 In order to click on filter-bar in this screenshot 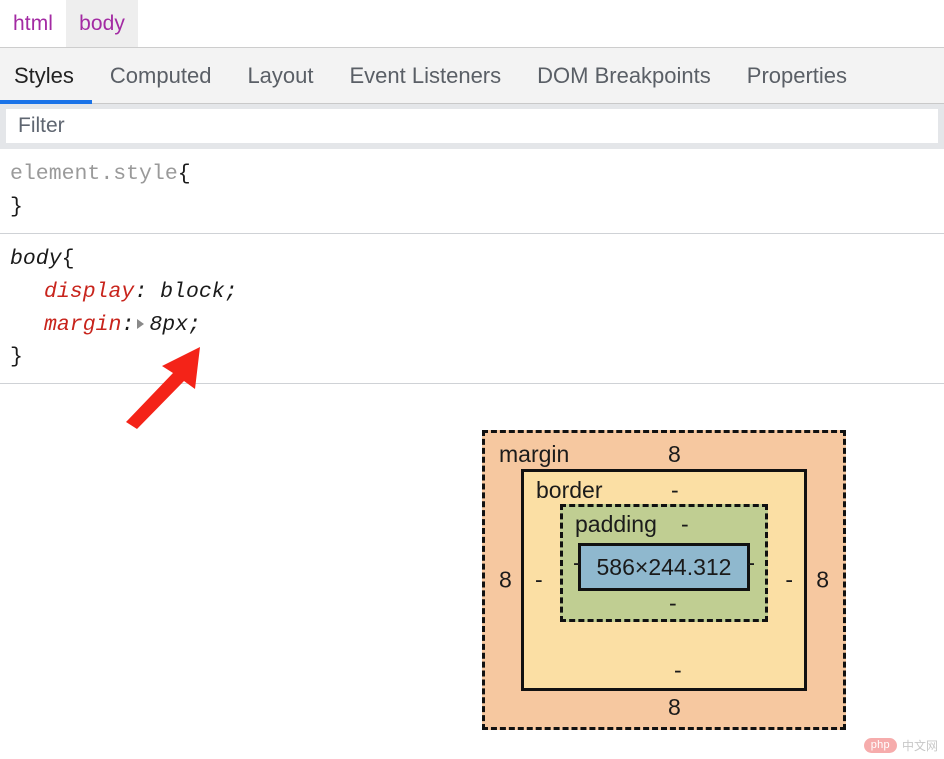, I will do `click(472, 126)`.